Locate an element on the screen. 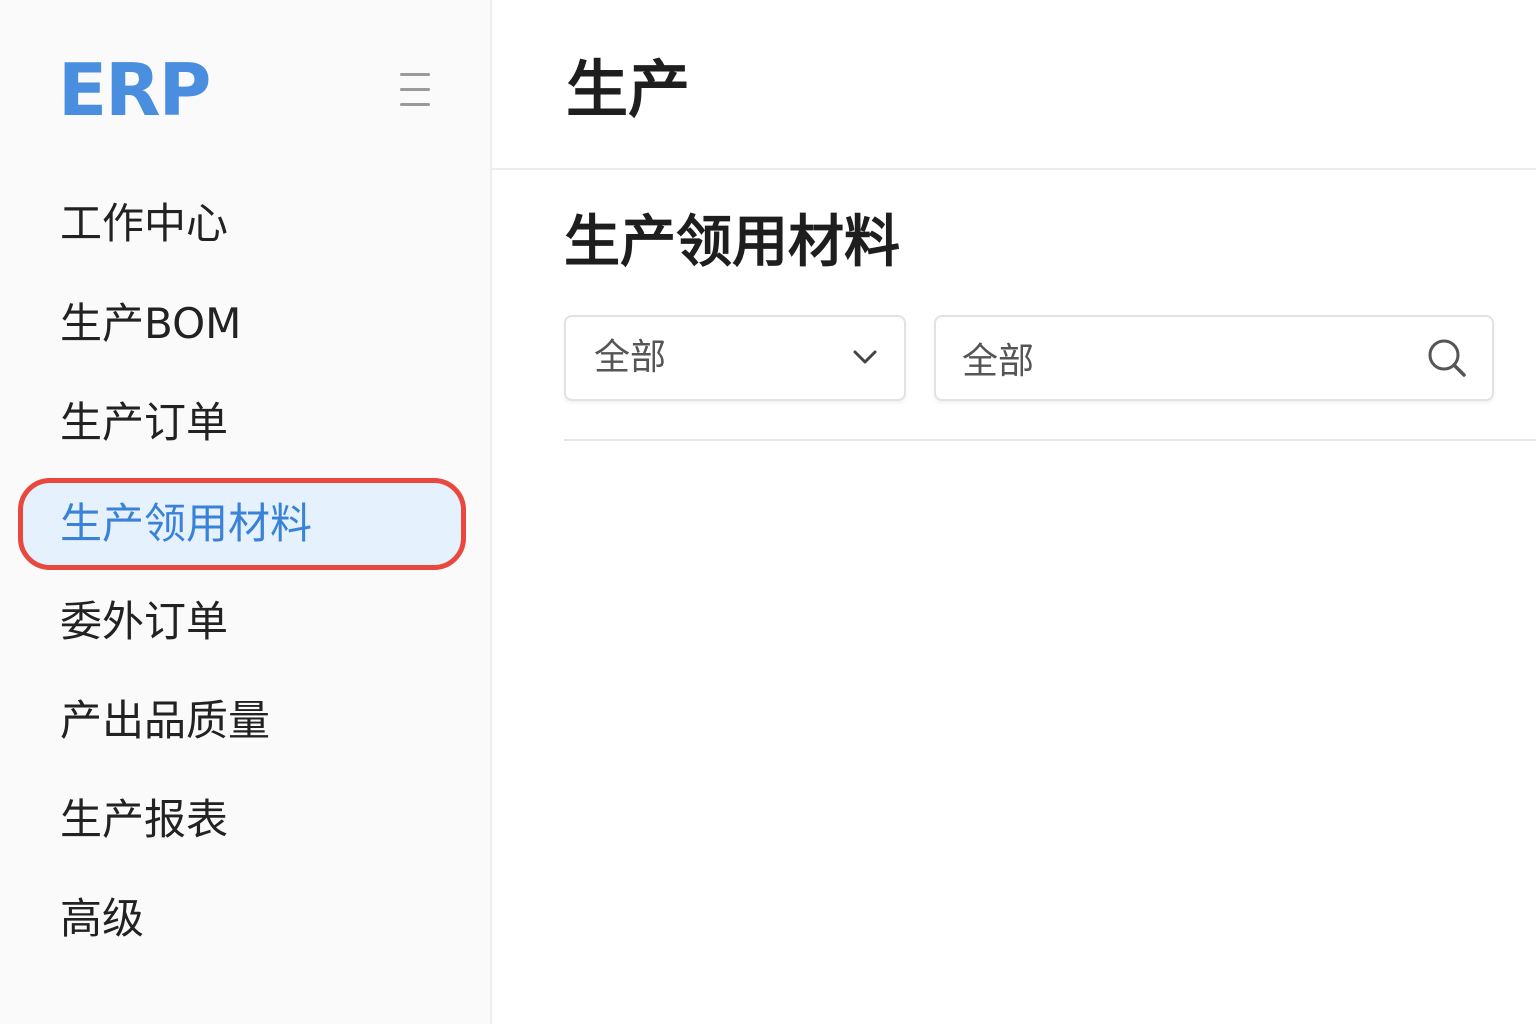  sidebar-item-label: 生产报表 is located at coordinates (144, 819).